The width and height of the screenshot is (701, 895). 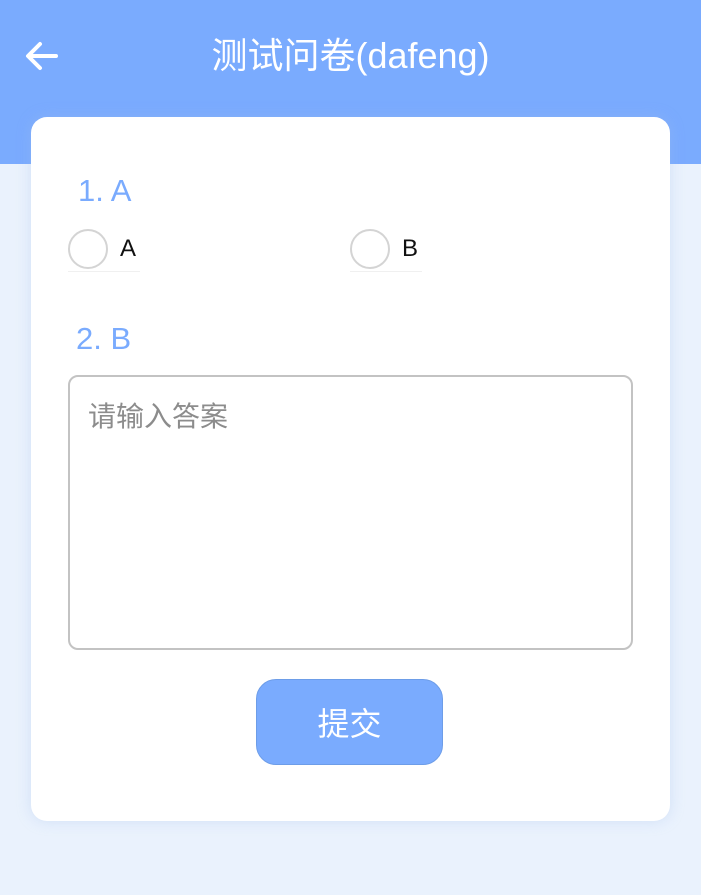 I want to click on submit-button: 提交, so click(x=349, y=722).